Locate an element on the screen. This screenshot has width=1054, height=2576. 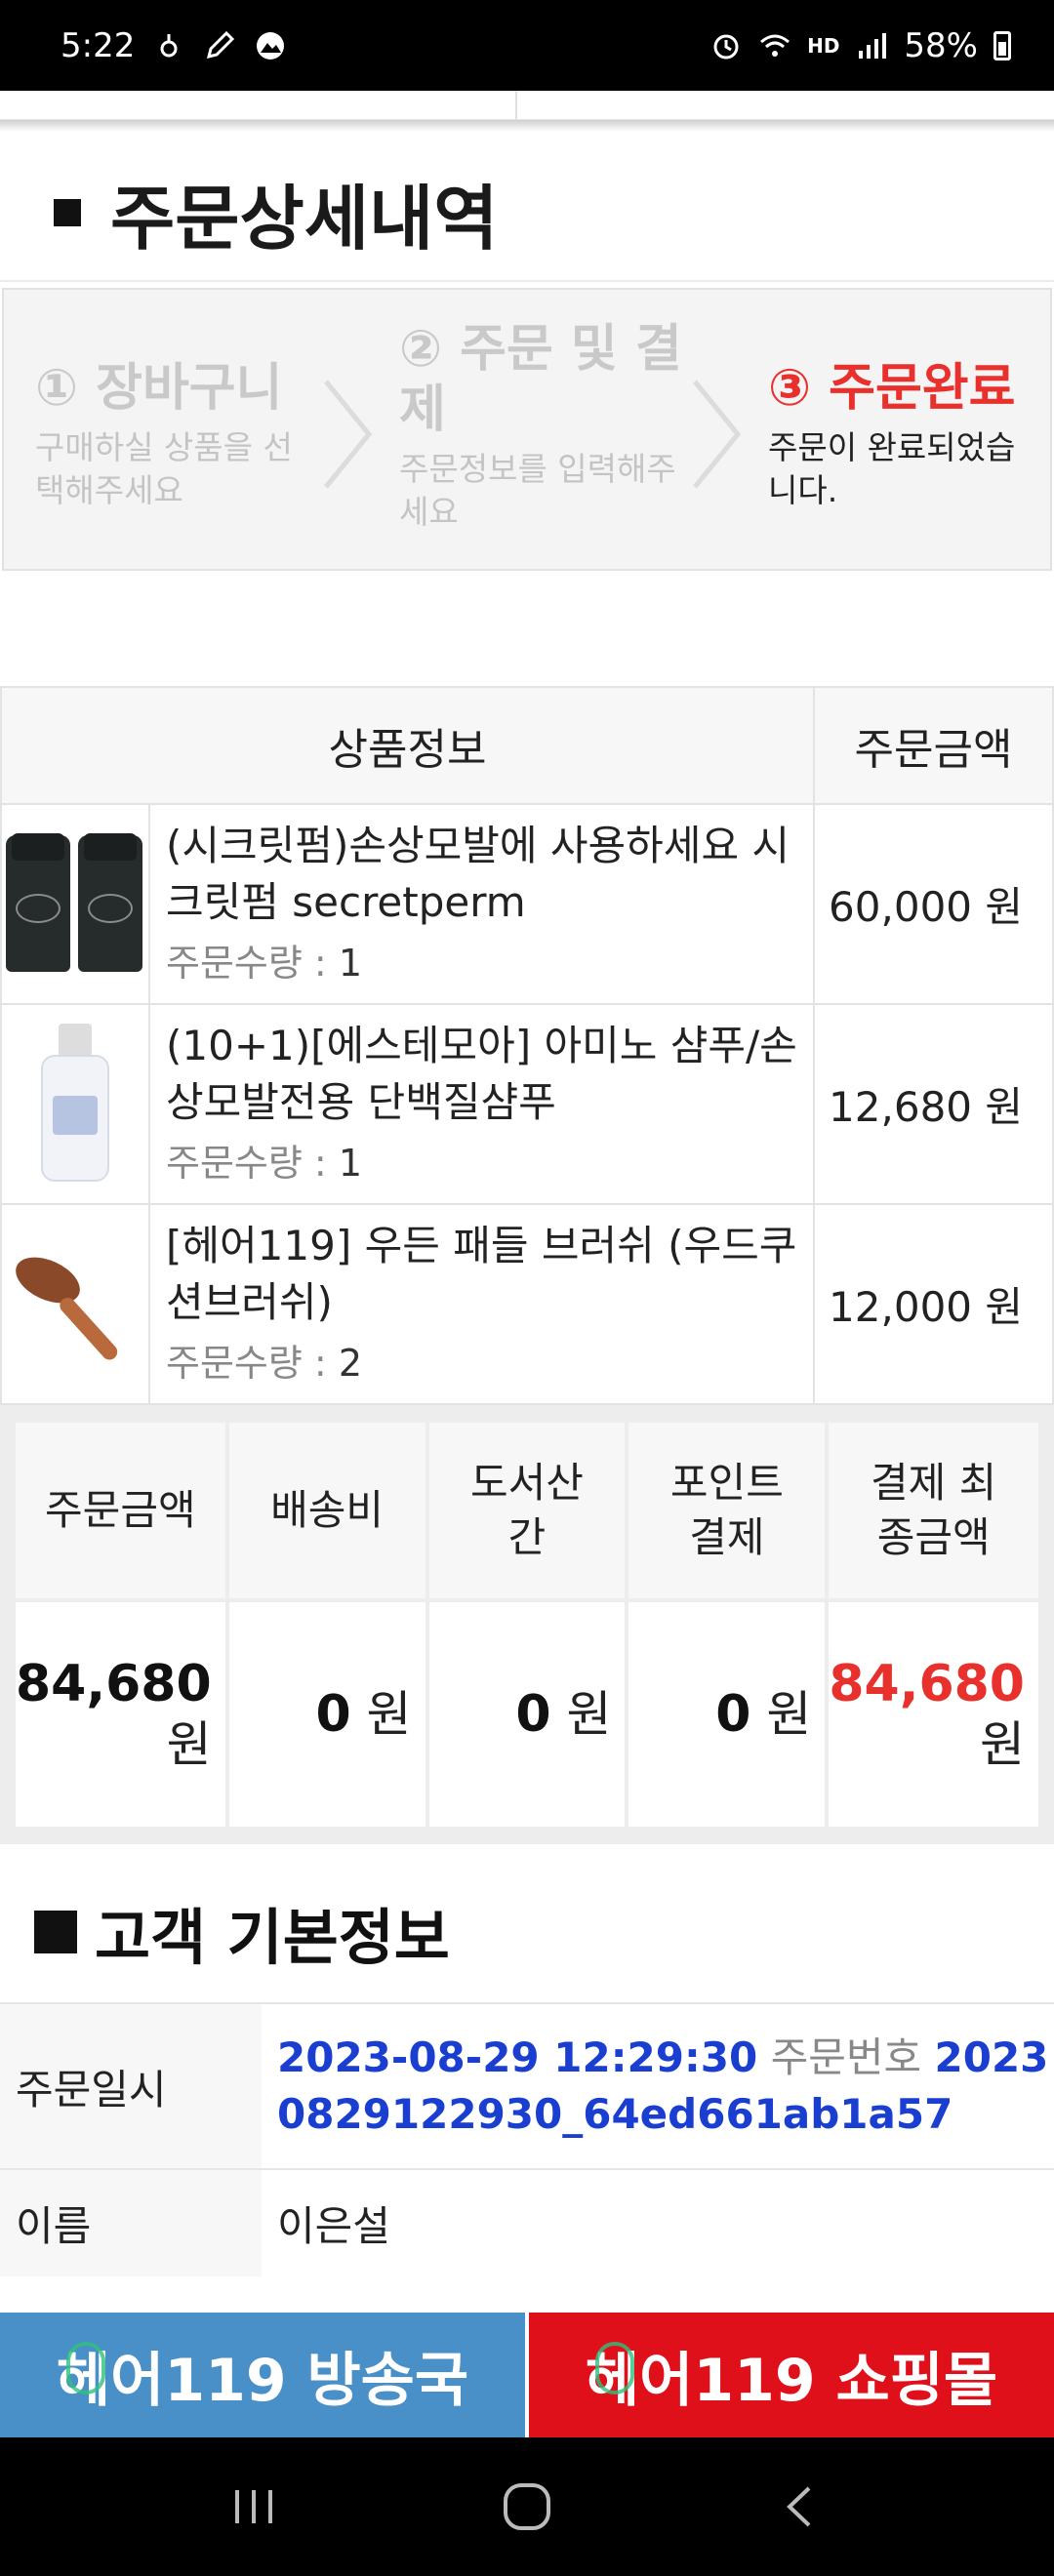
notification-icon is located at coordinates (169, 45).